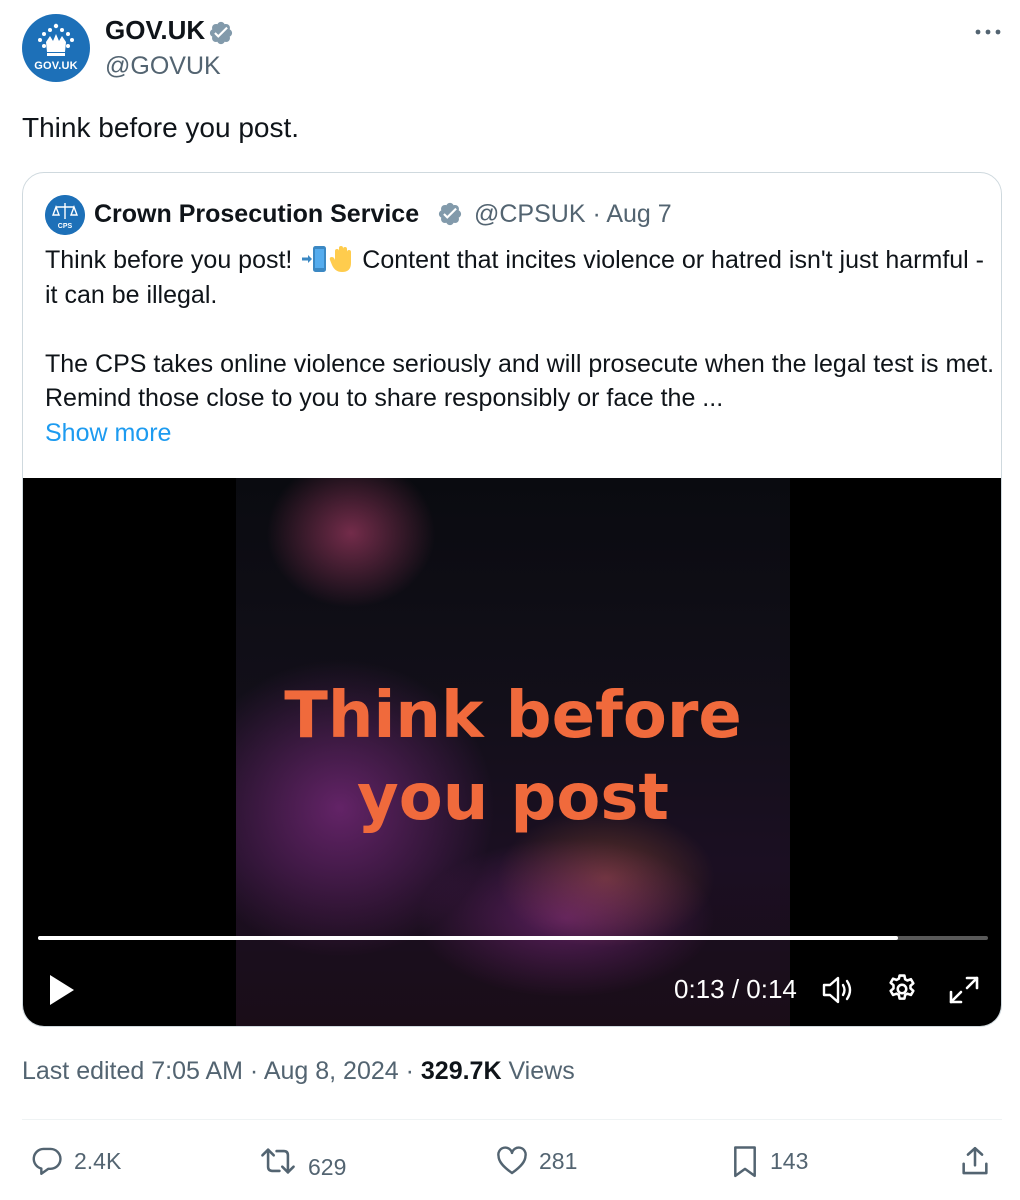  I want to click on volume-icon, so click(839, 990).